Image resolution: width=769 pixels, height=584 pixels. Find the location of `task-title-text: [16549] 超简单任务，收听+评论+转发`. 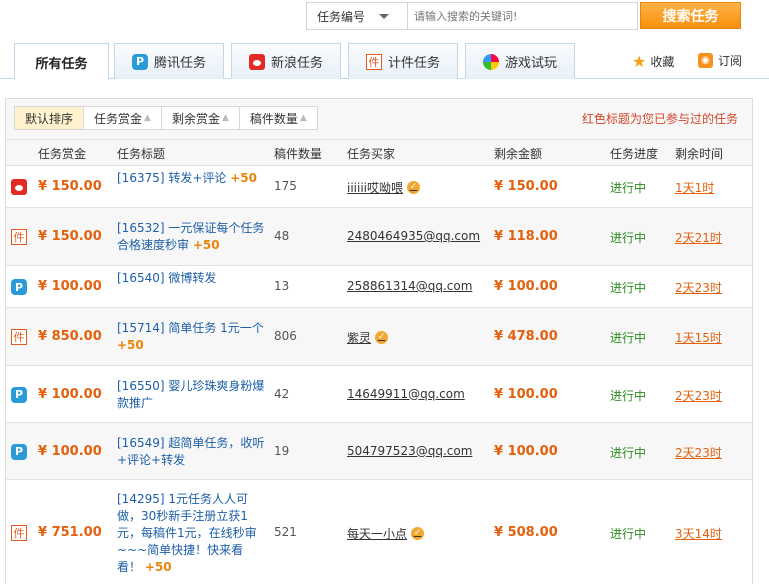

task-title-text: [16549] 超简单任务，收听+评论+转发 is located at coordinates (191, 451).